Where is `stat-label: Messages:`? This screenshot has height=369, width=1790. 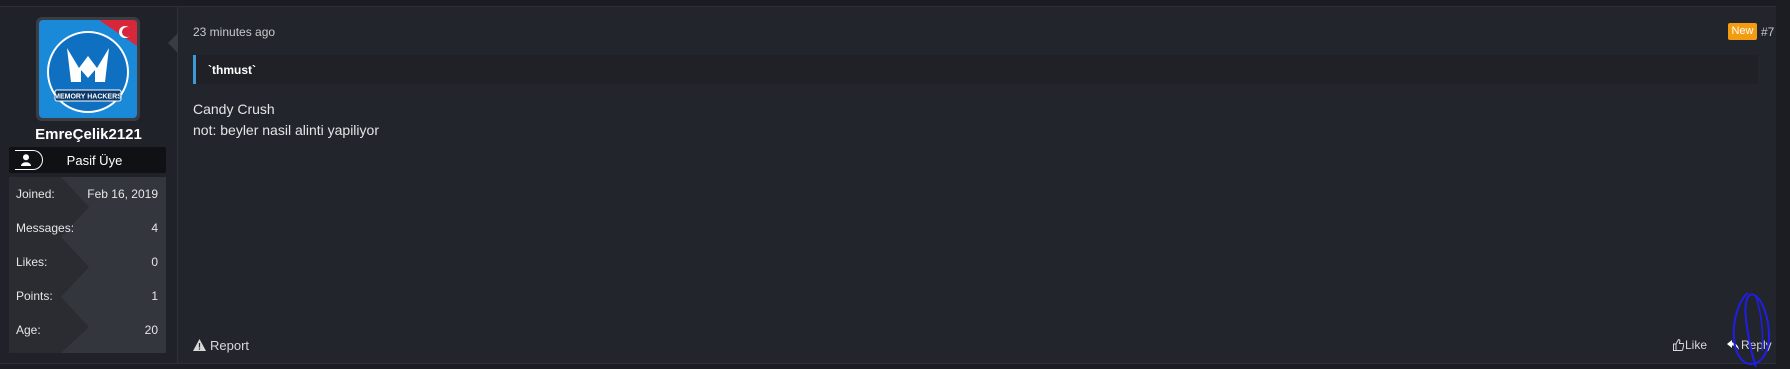
stat-label: Messages: is located at coordinates (45, 228).